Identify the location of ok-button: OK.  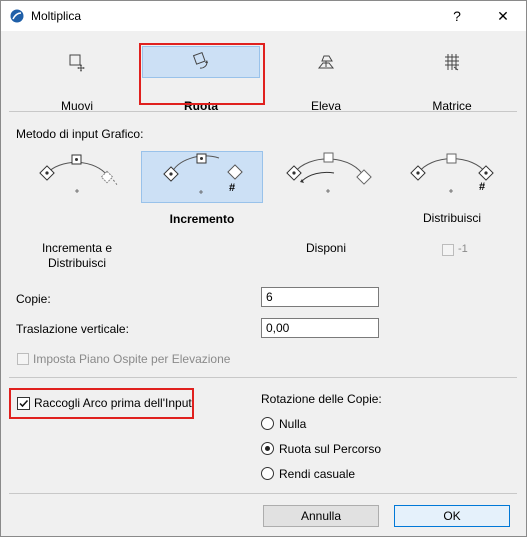
(452, 516).